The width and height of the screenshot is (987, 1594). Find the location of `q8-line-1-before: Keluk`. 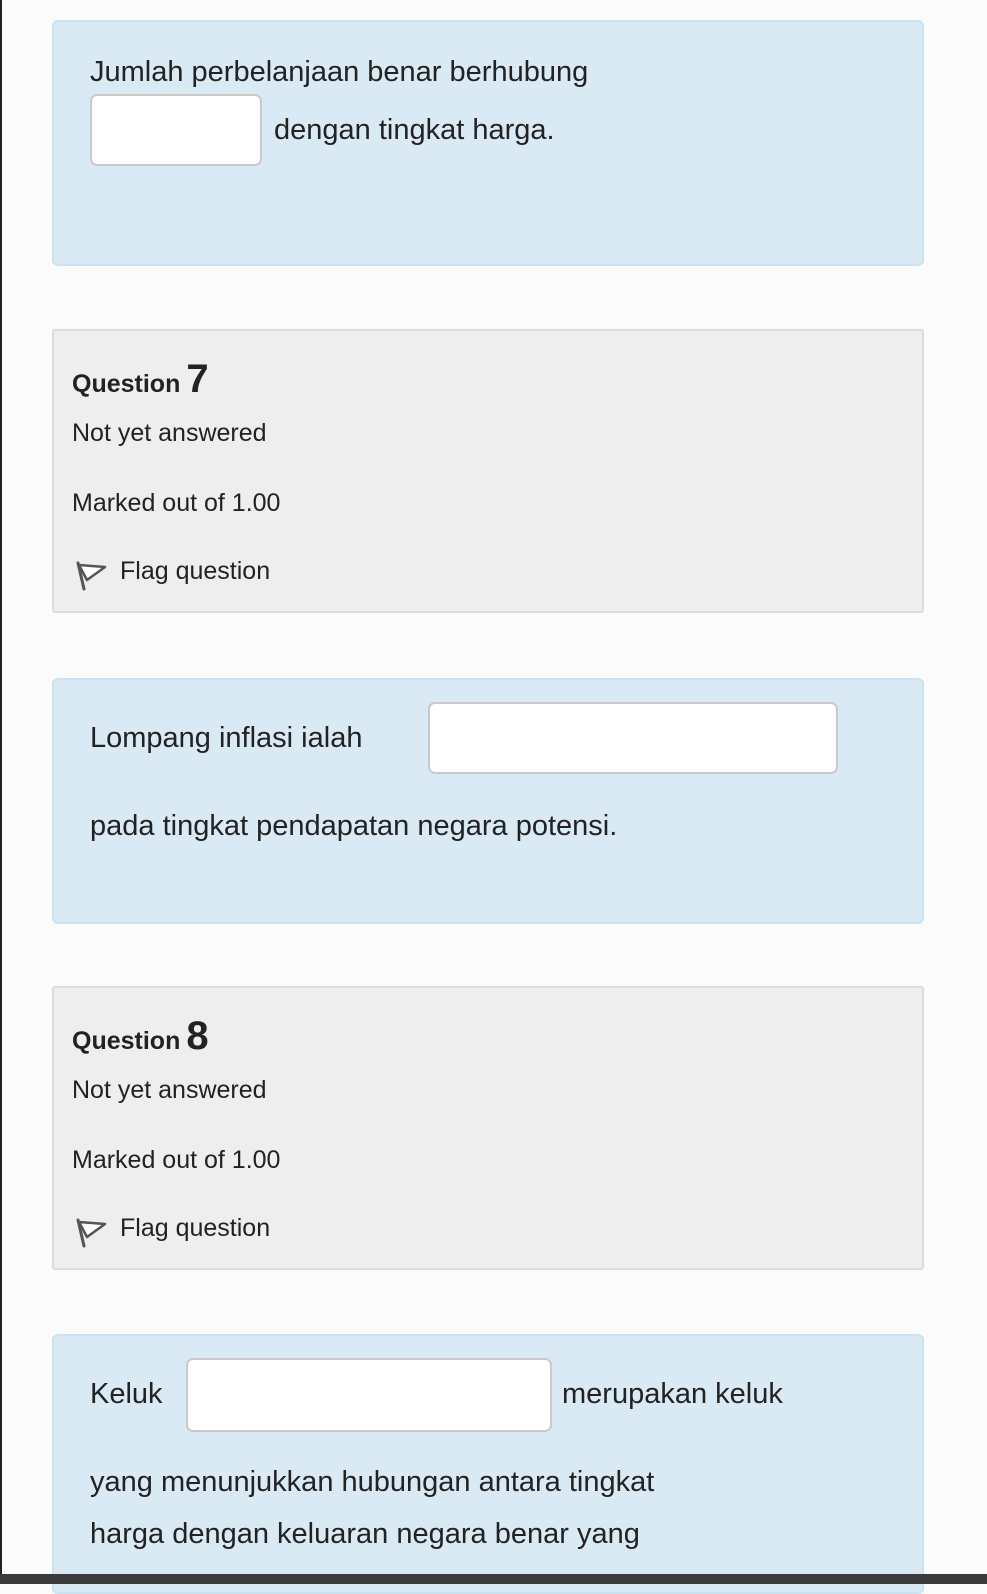

q8-line-1-before: Keluk is located at coordinates (126, 1394).